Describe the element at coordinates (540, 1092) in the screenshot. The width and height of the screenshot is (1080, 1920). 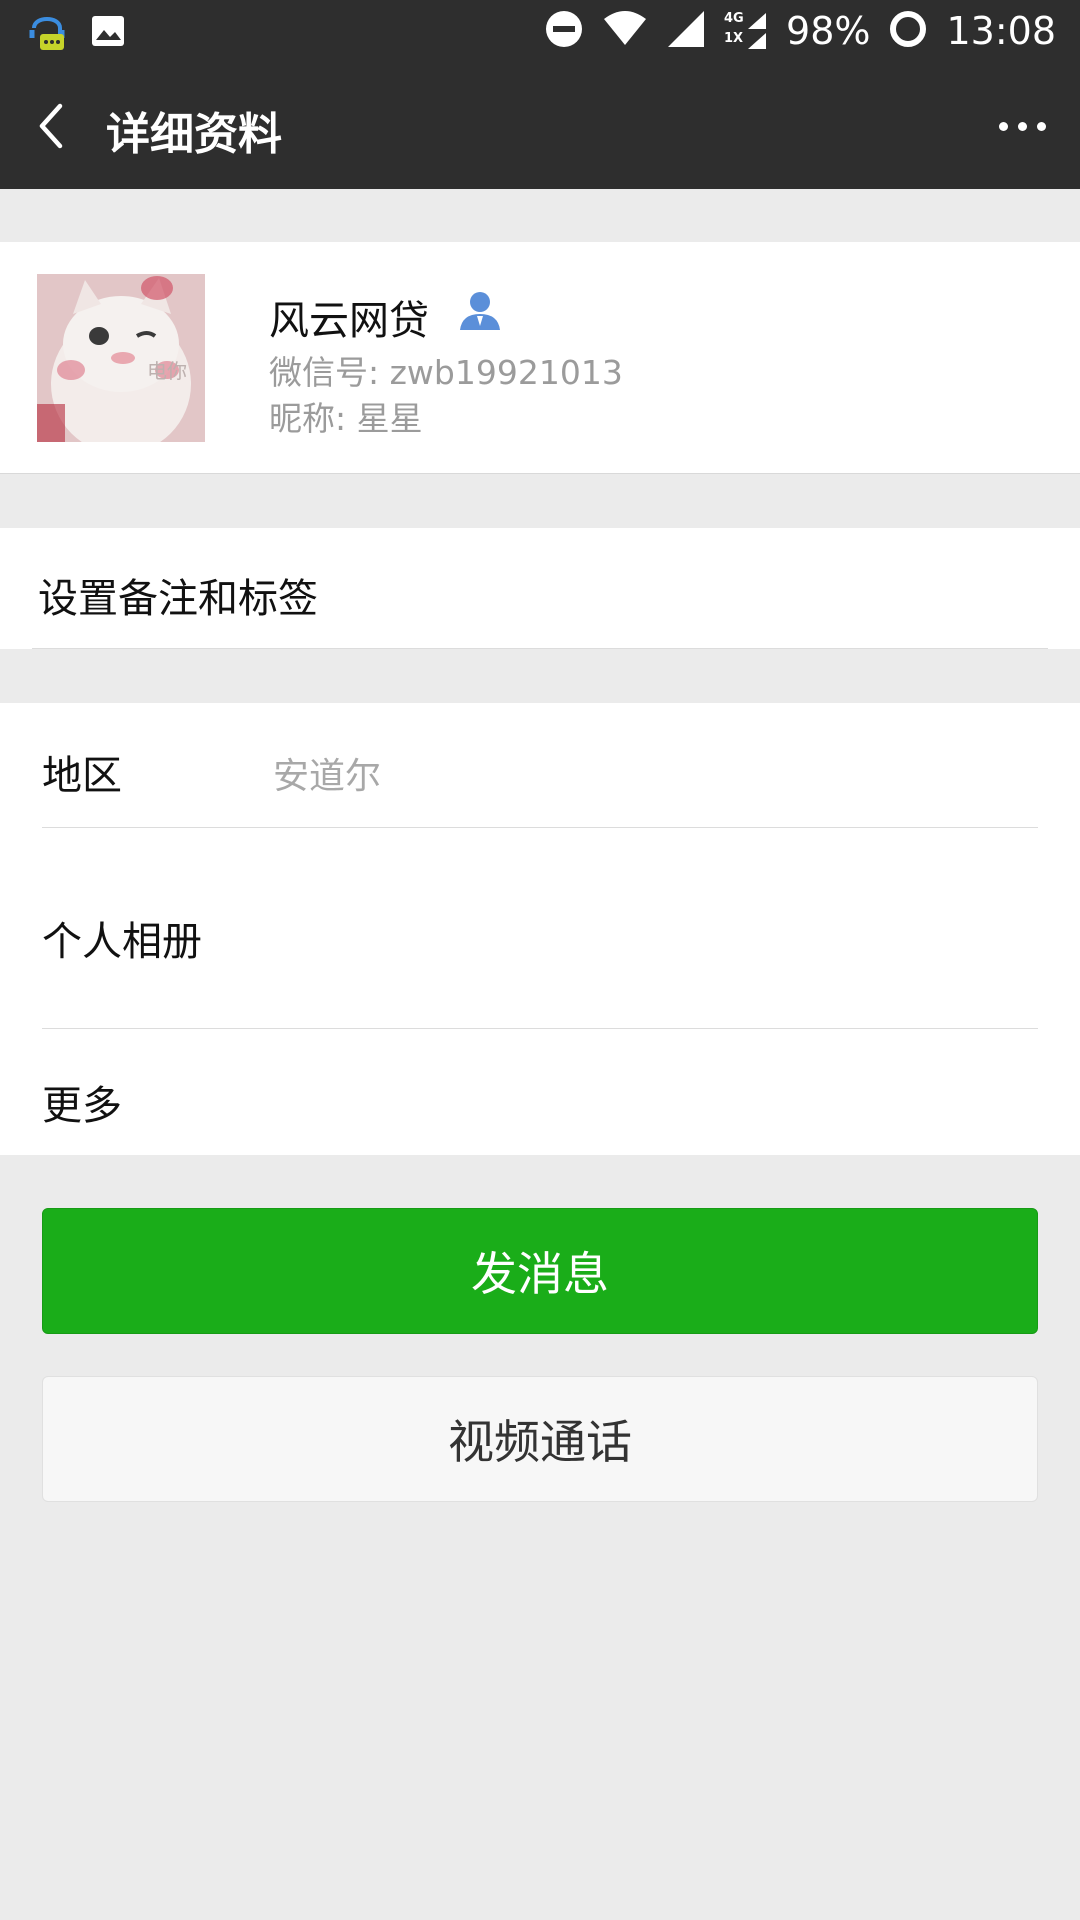
I see `more-row: 更多` at that location.